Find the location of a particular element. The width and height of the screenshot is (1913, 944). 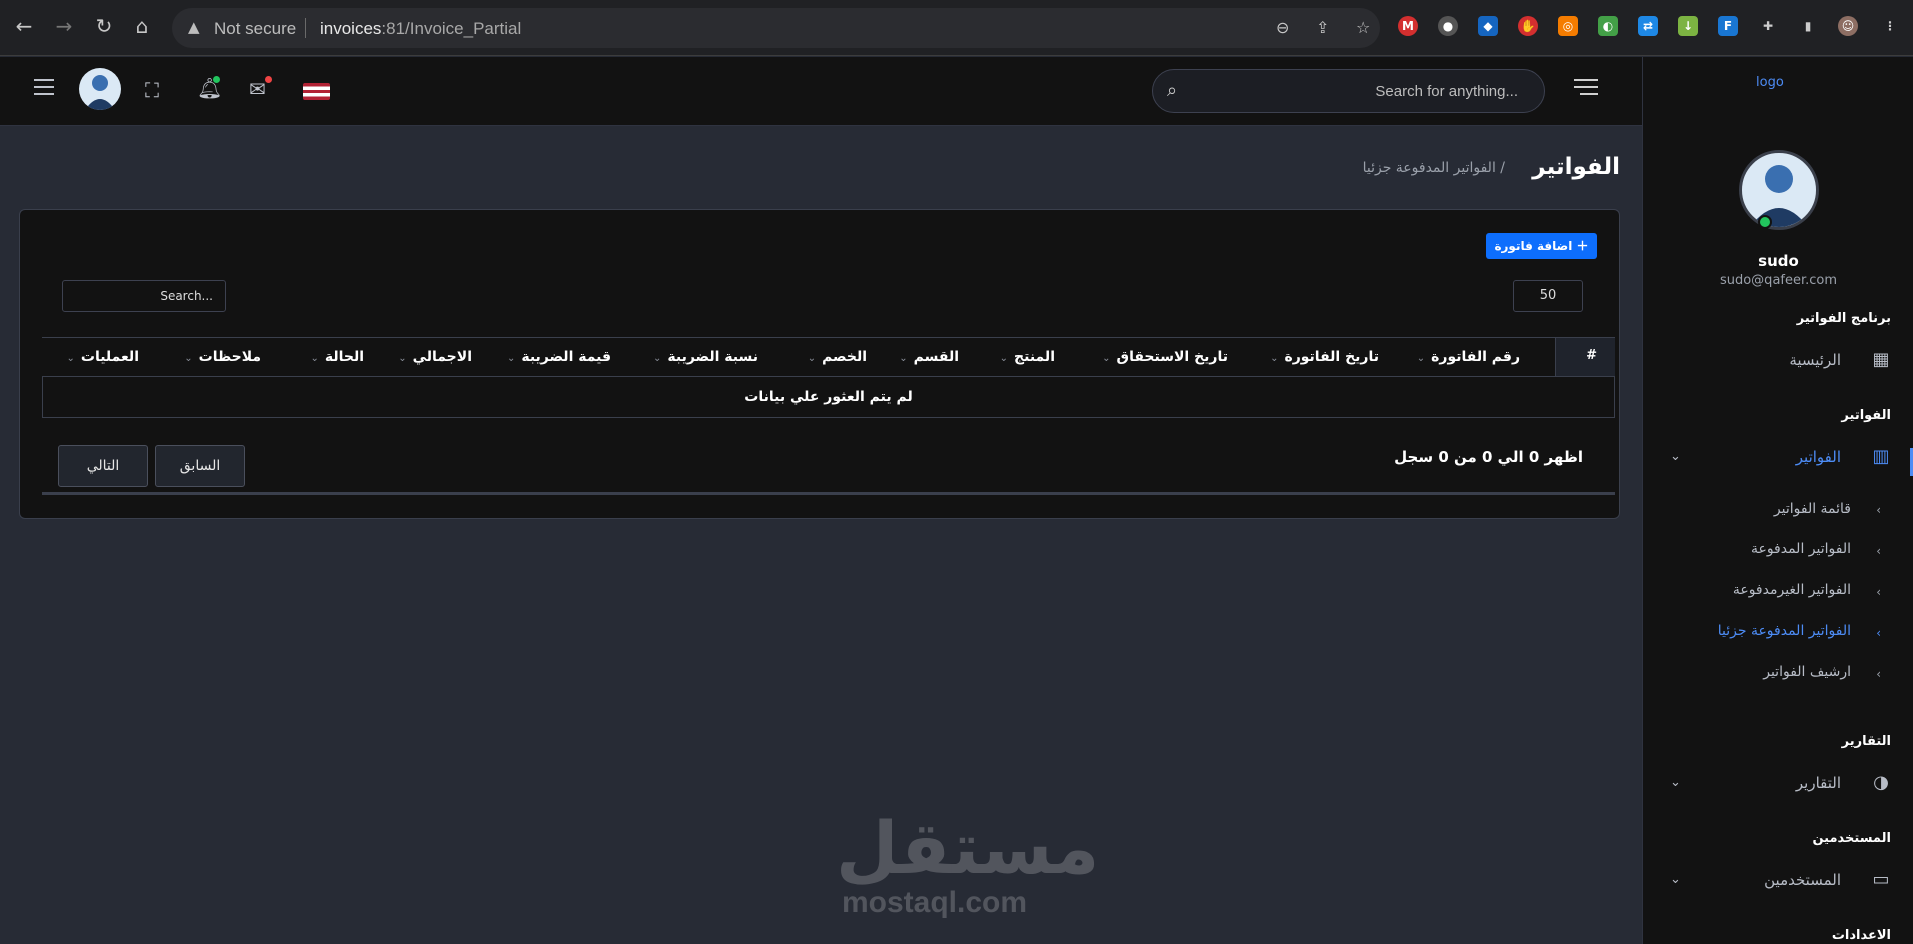

security-label: Not secure is located at coordinates (255, 28).